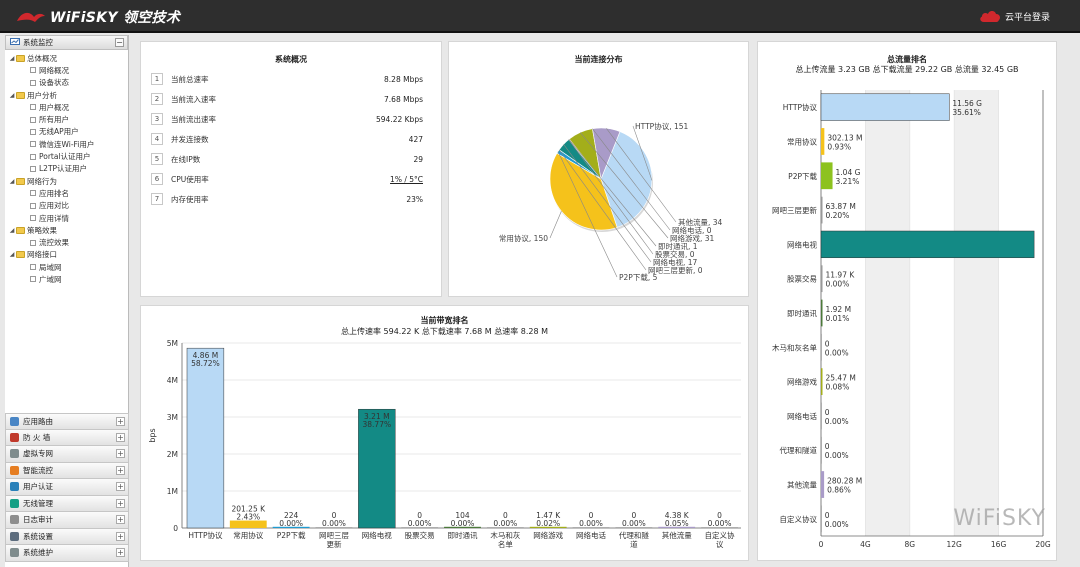 The height and width of the screenshot is (567, 1080). Describe the element at coordinates (844, 137) in the screenshot. I see `bar-value-label: 302.13 M` at that location.